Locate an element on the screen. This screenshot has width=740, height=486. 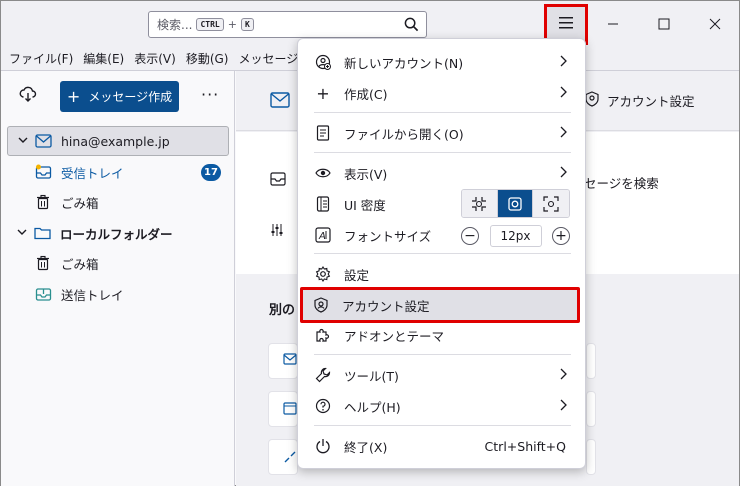
menu-item-label: 終了(X) is located at coordinates (366, 447).